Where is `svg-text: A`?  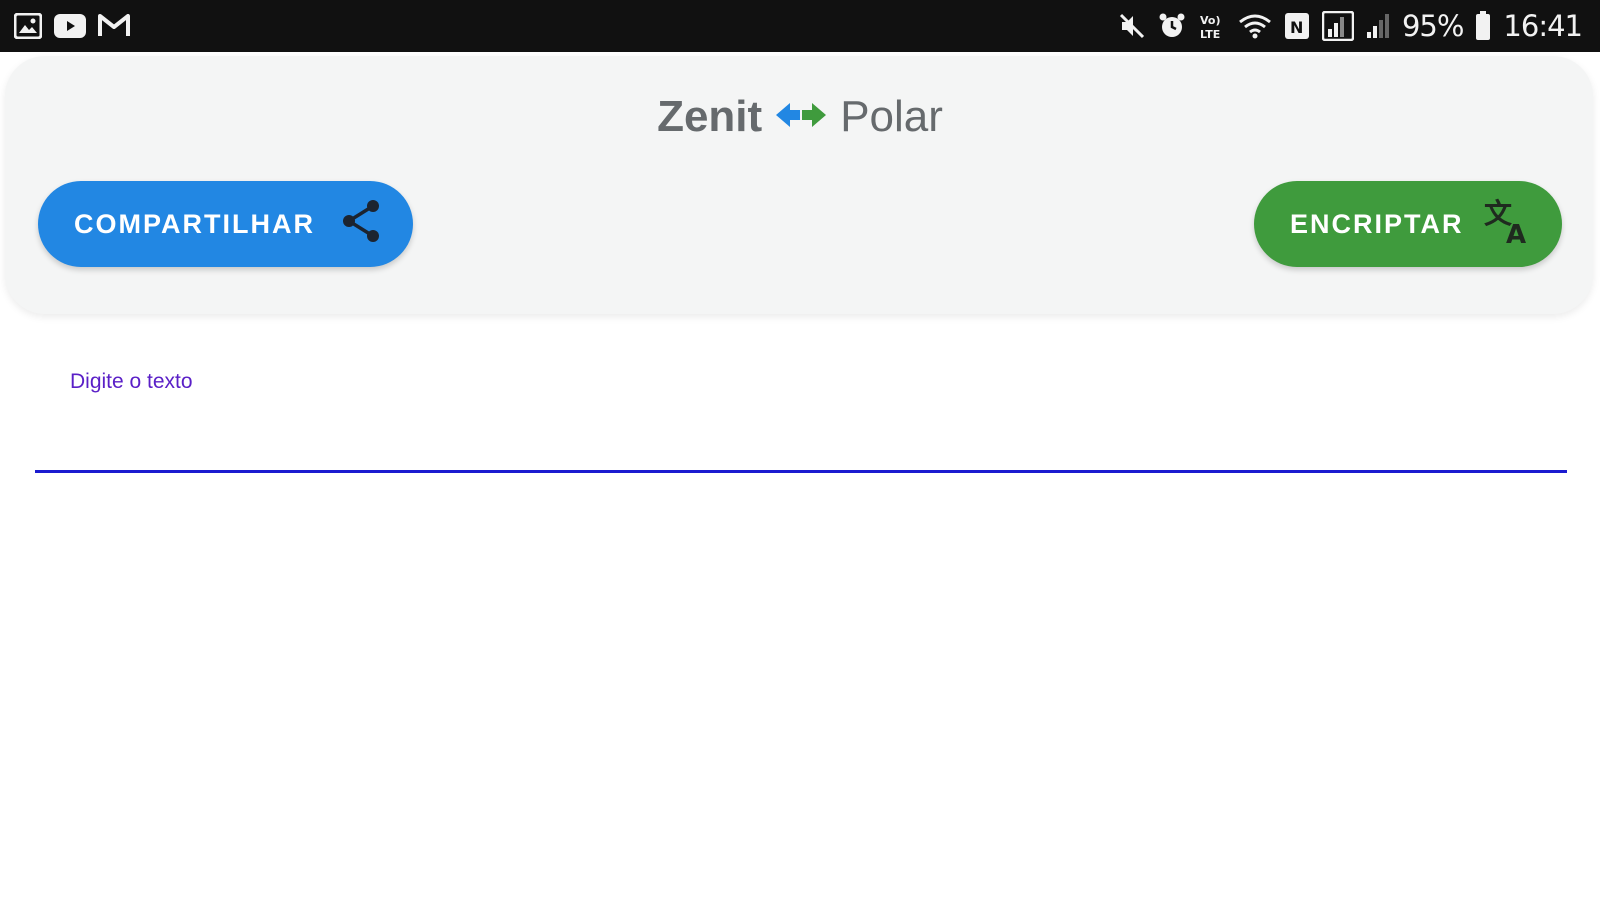
svg-text: A is located at coordinates (1517, 232).